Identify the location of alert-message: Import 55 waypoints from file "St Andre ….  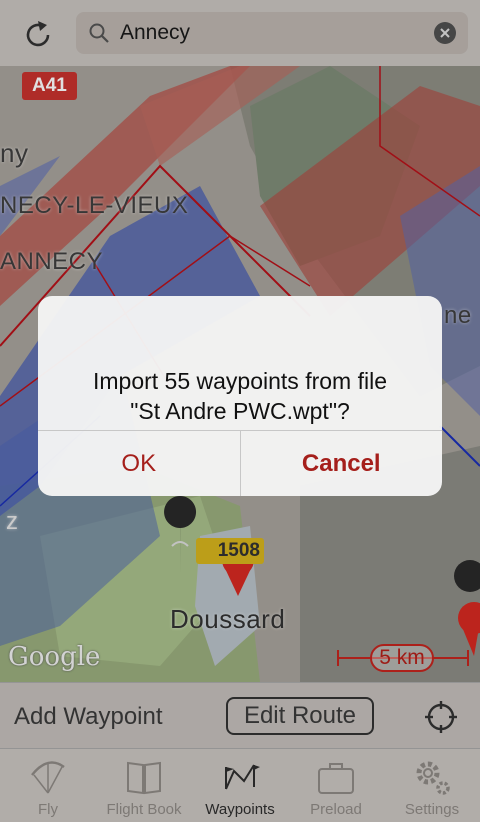
(240, 396).